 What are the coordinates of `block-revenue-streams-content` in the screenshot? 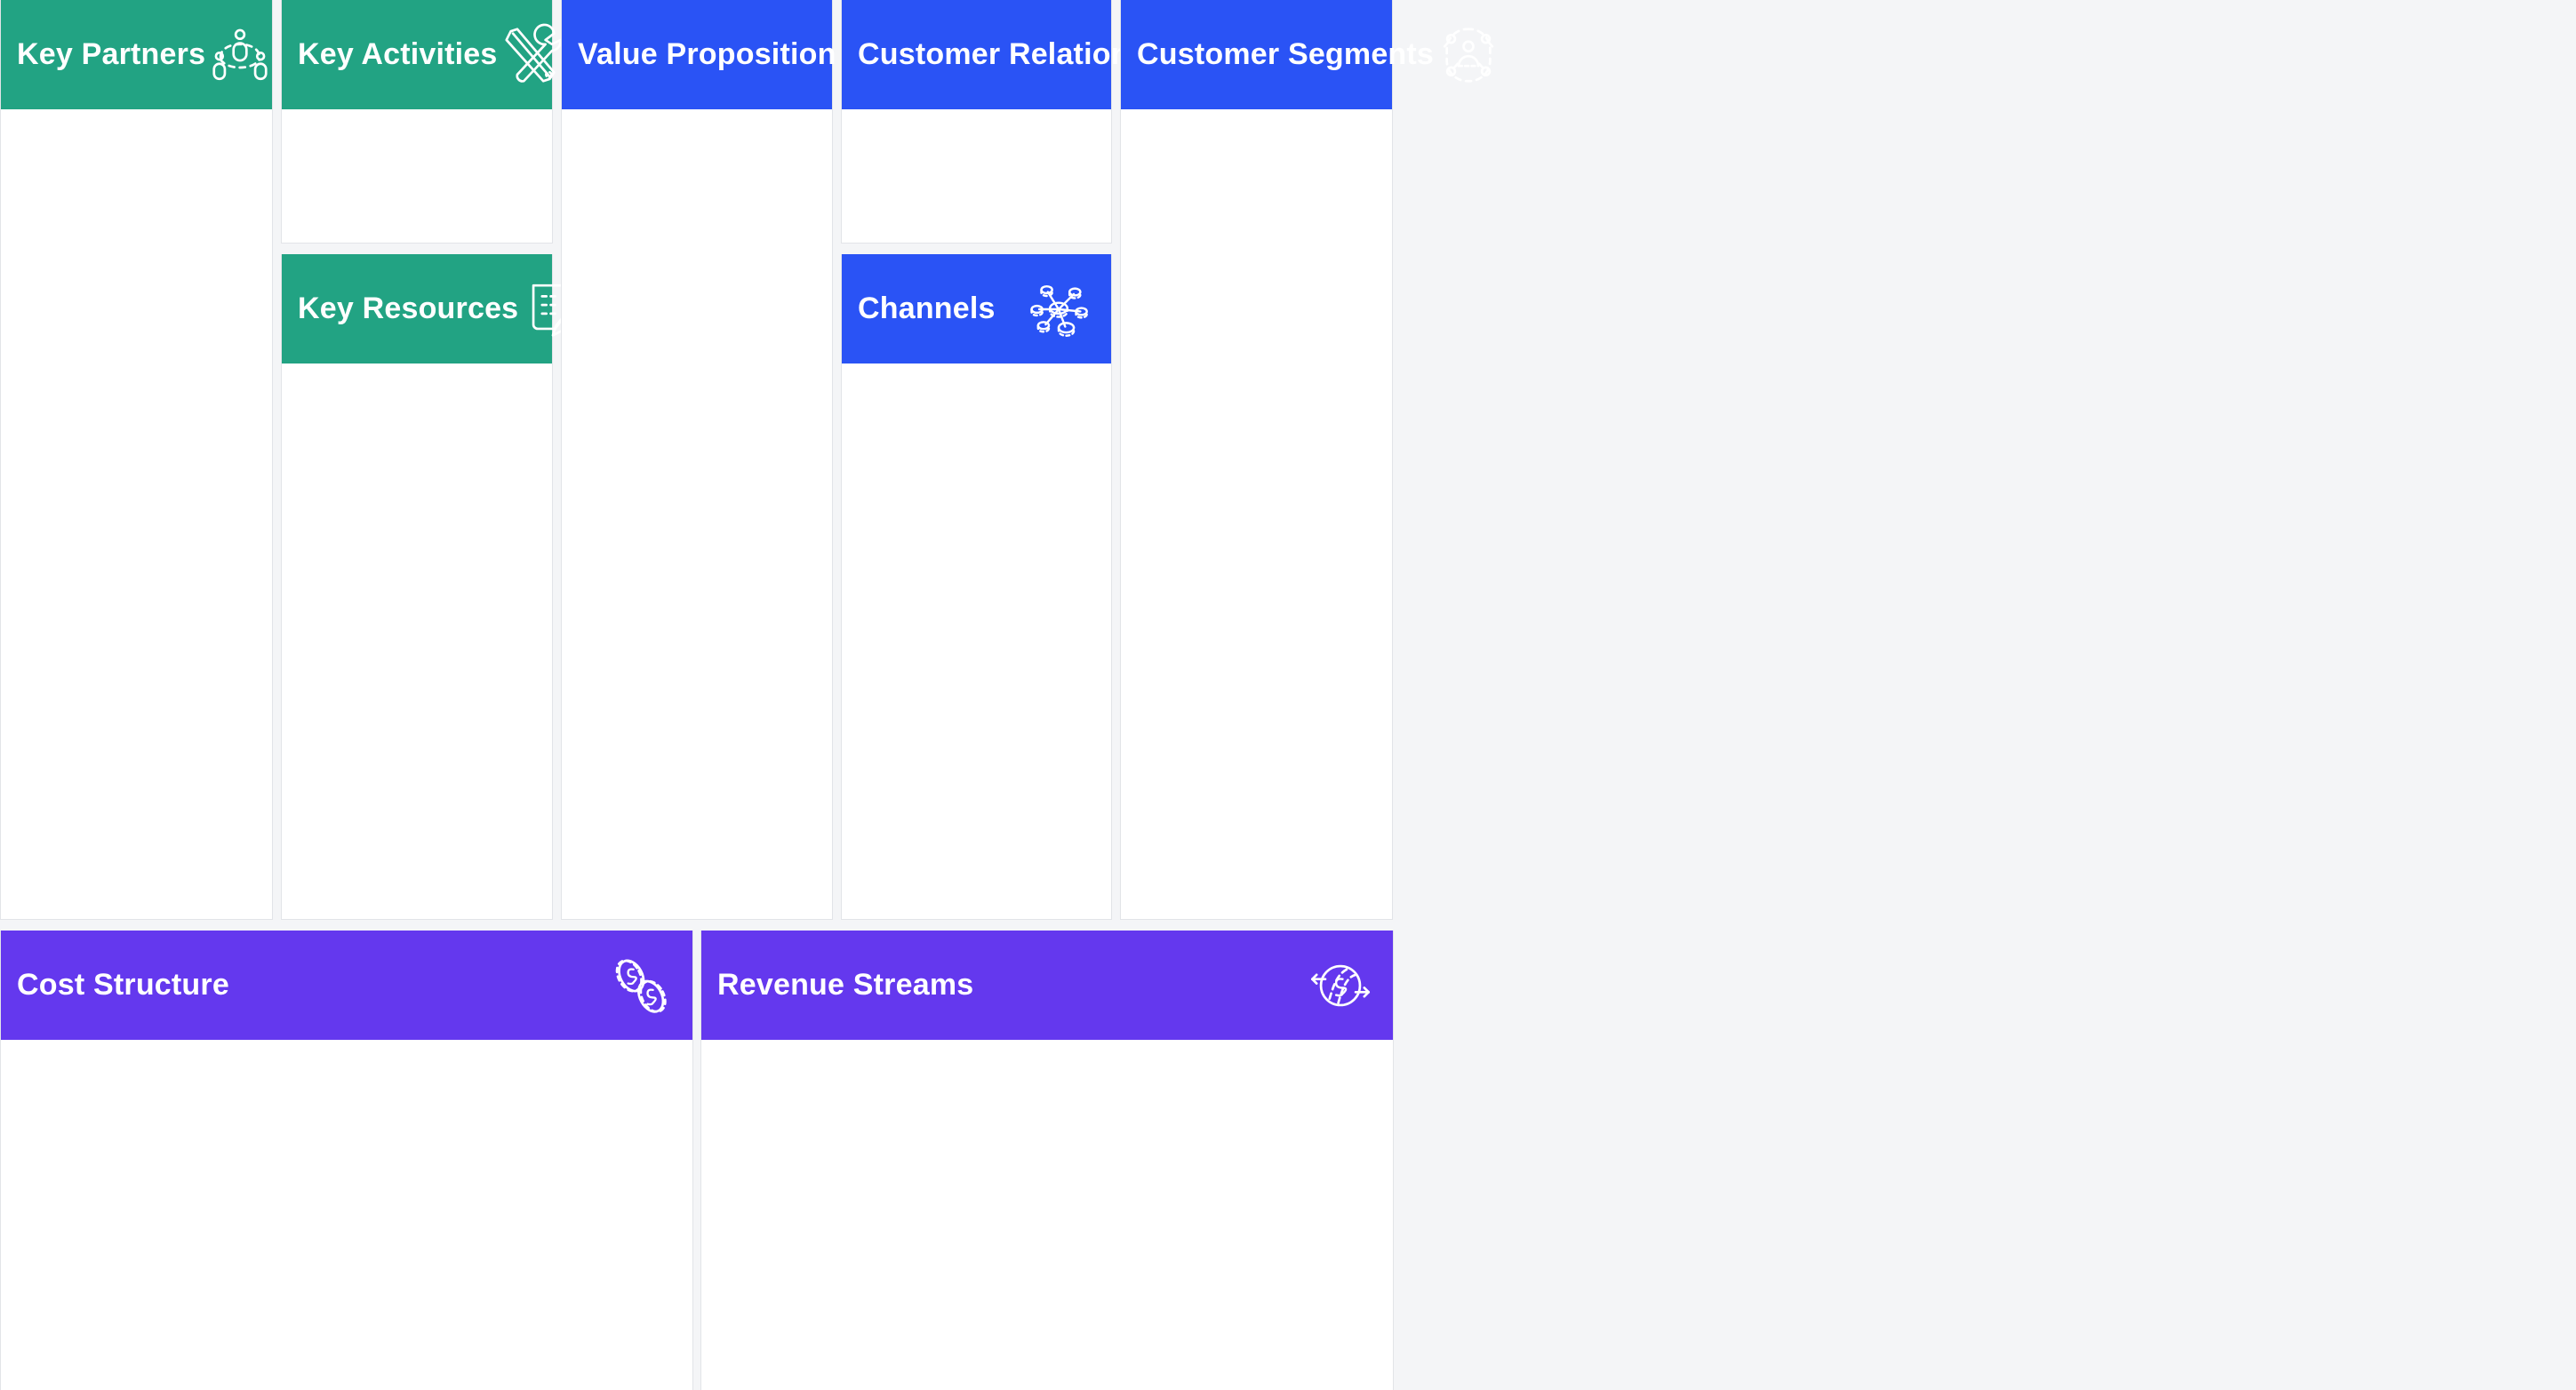 It's located at (1047, 1215).